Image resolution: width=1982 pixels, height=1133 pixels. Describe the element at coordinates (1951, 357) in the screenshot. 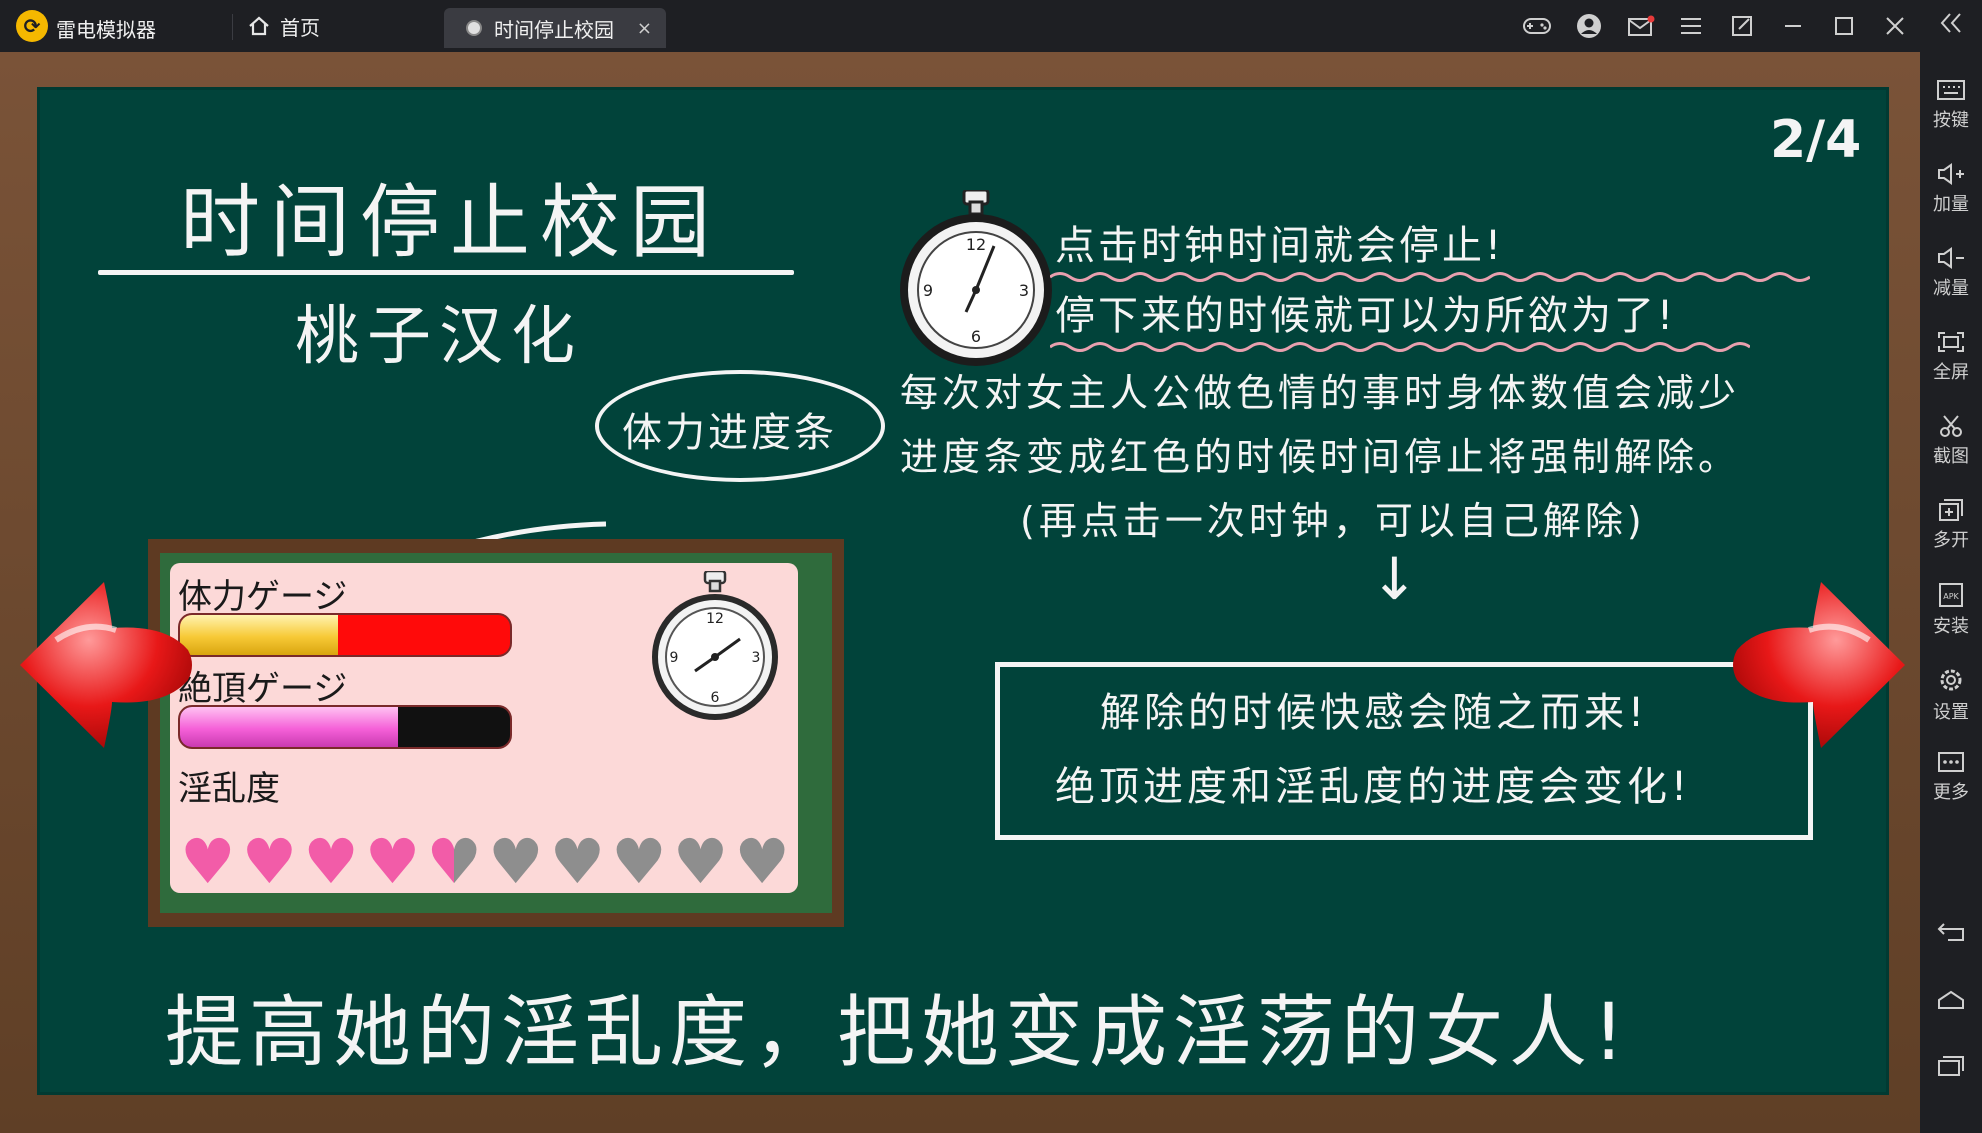

I see `sidebar-item-fullscreen: 全屏` at that location.